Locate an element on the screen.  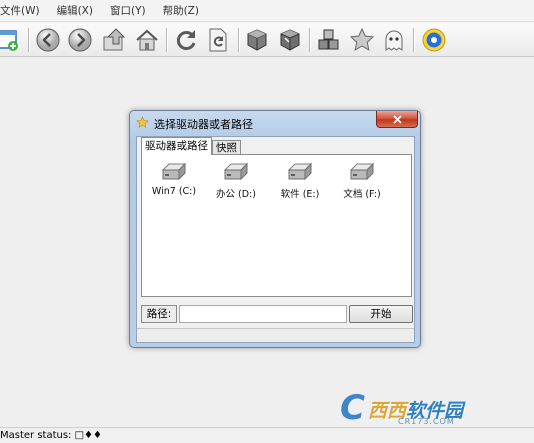
refresh-button is located at coordinates (186, 40).